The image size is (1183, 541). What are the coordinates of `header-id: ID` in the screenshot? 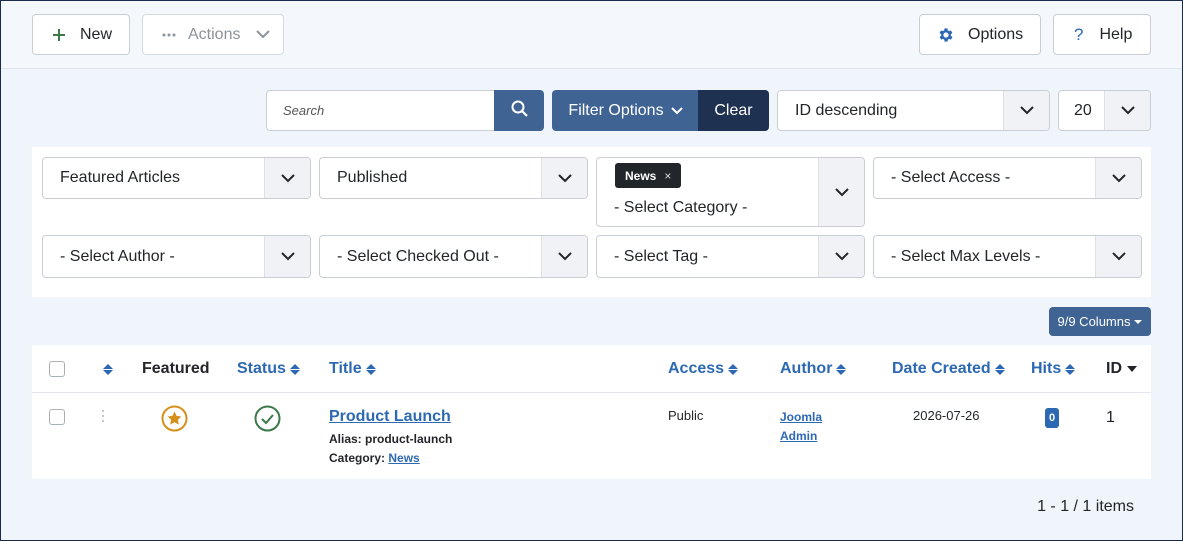 It's located at (1121, 369).